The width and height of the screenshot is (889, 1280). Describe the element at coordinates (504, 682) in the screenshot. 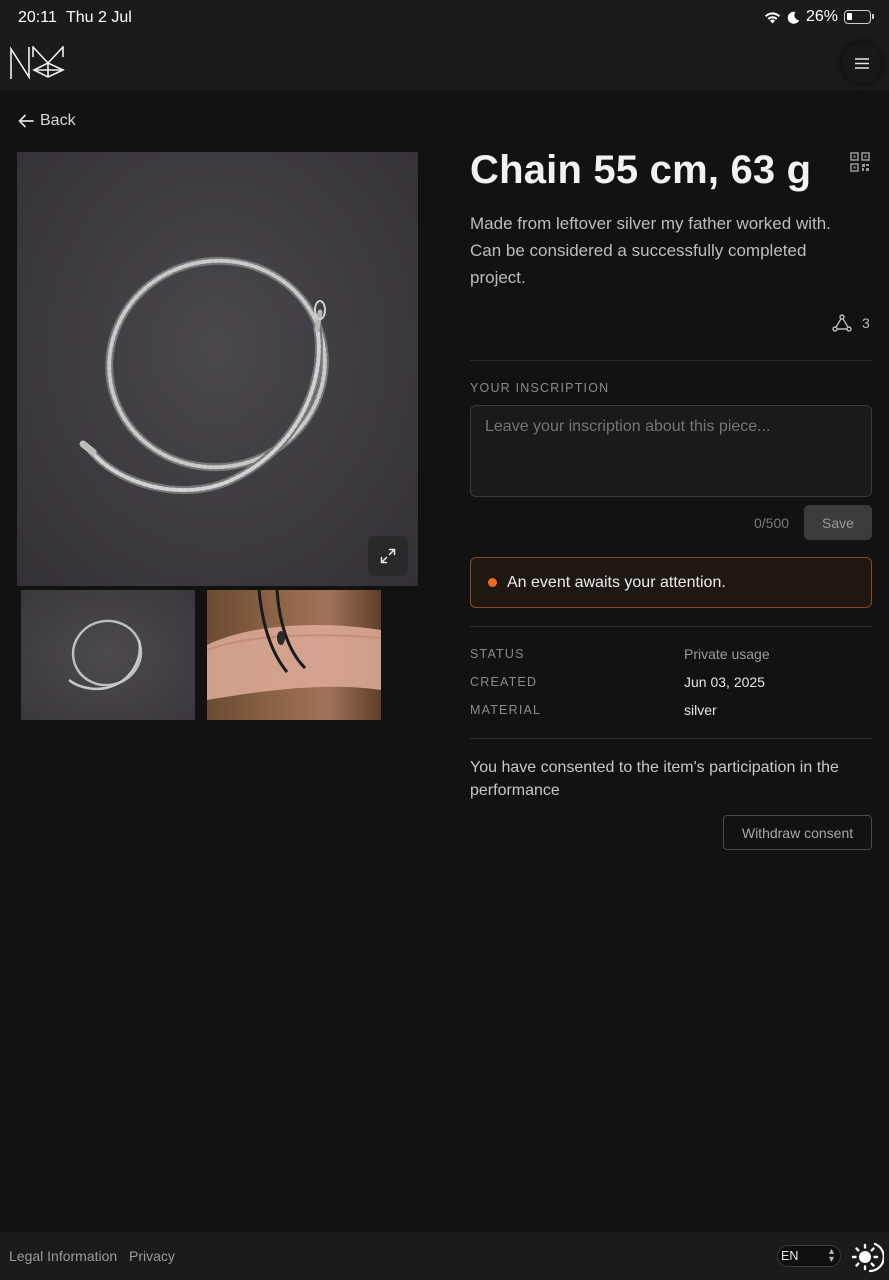

I see `created-label: CREATED` at that location.